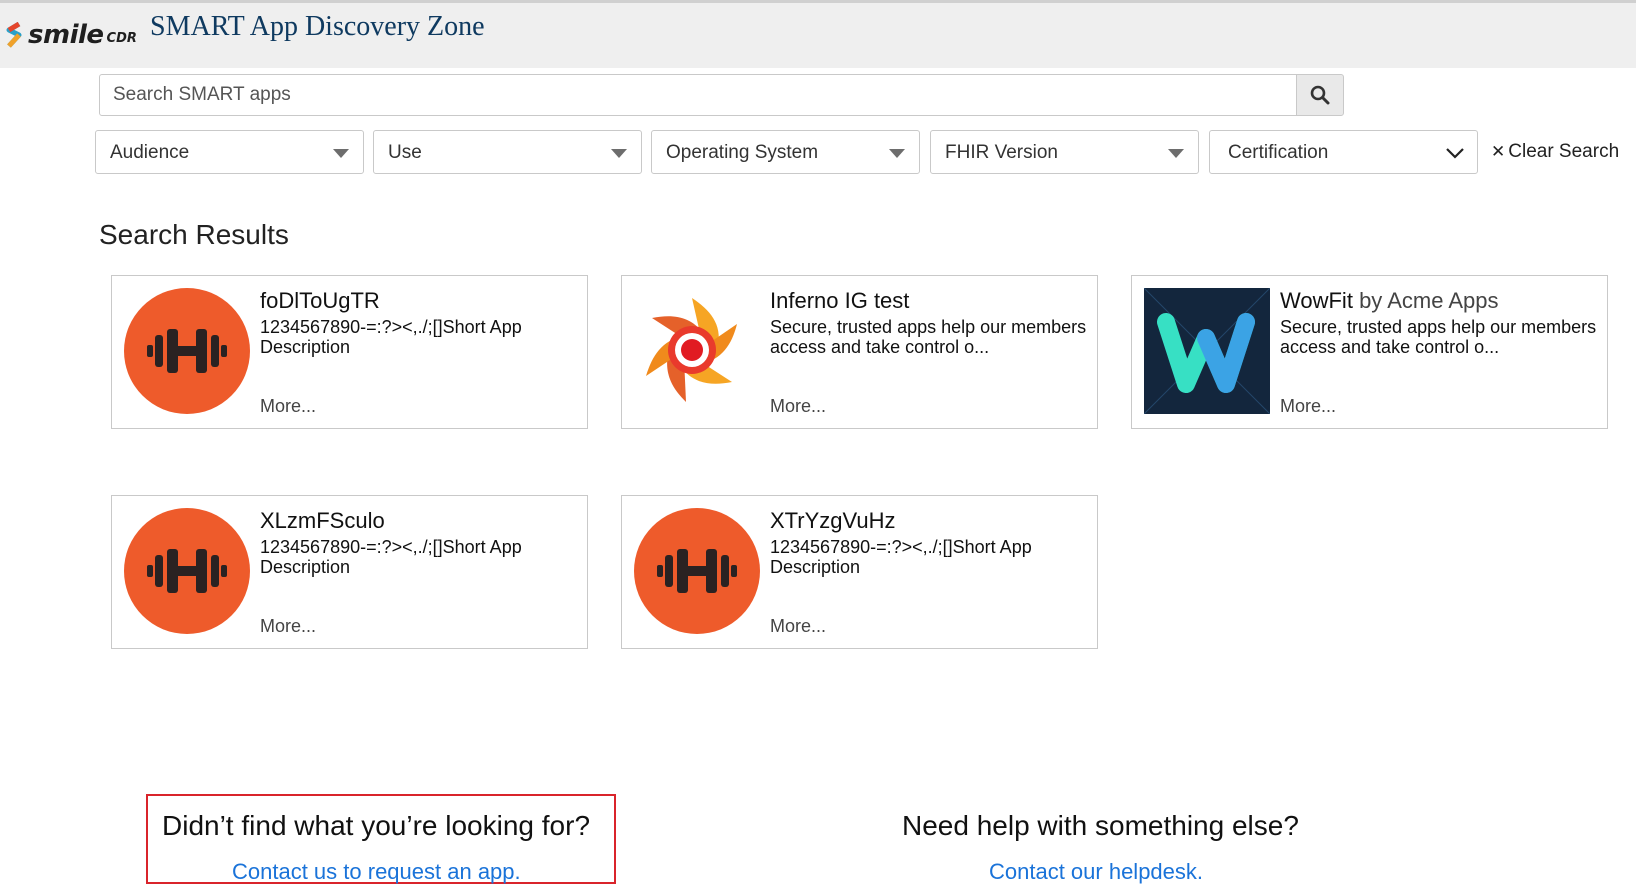 This screenshot has height=885, width=1636. Describe the element at coordinates (150, 152) in the screenshot. I see `filter-label: Audience` at that location.